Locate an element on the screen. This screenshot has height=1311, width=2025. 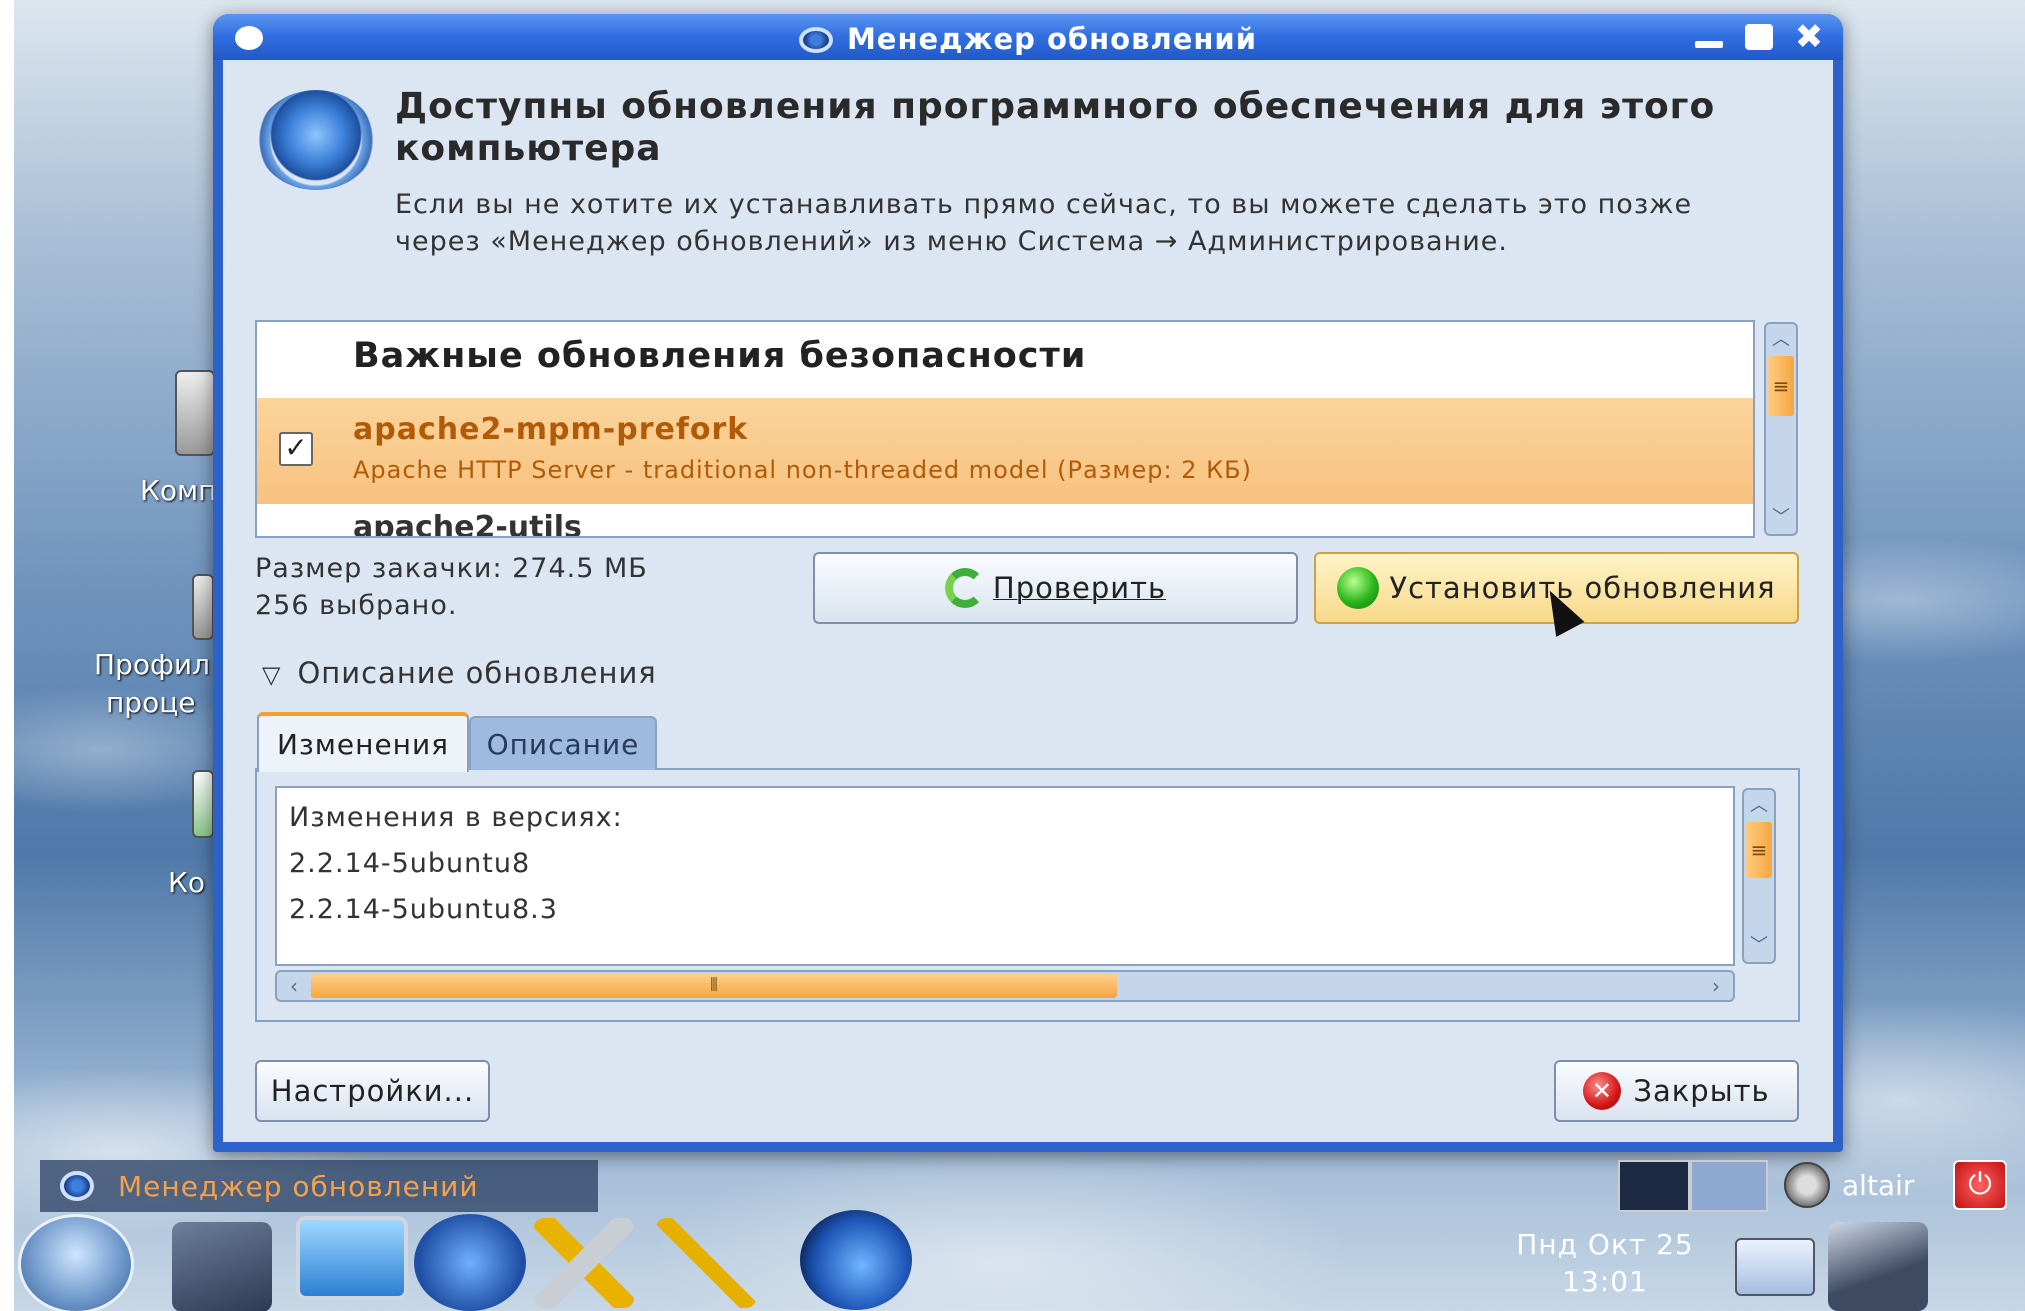
taskbar-item-update-manager: Менеджер обновлений is located at coordinates (319, 1186).